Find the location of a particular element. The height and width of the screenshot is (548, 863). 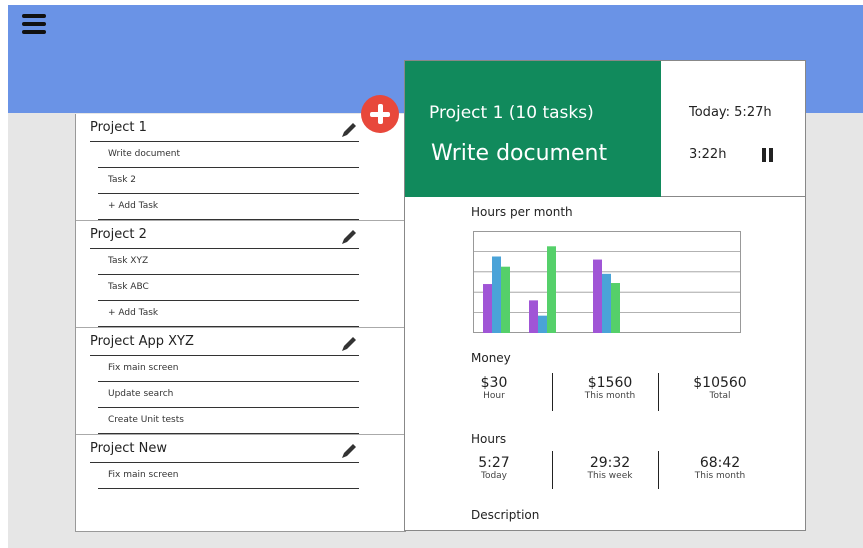

today-total: Today: 5:27h is located at coordinates (730, 112).